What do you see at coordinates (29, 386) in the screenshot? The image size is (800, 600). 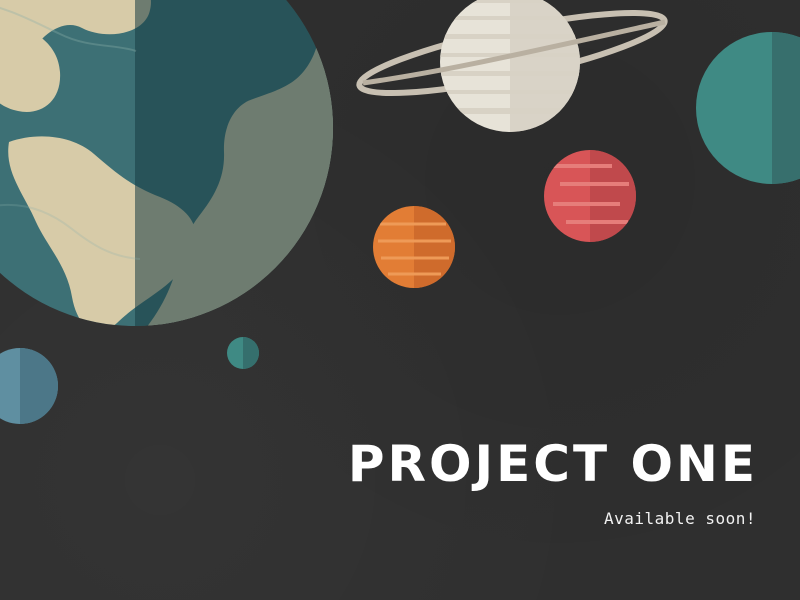 I see `blue-planet-icon` at bounding box center [29, 386].